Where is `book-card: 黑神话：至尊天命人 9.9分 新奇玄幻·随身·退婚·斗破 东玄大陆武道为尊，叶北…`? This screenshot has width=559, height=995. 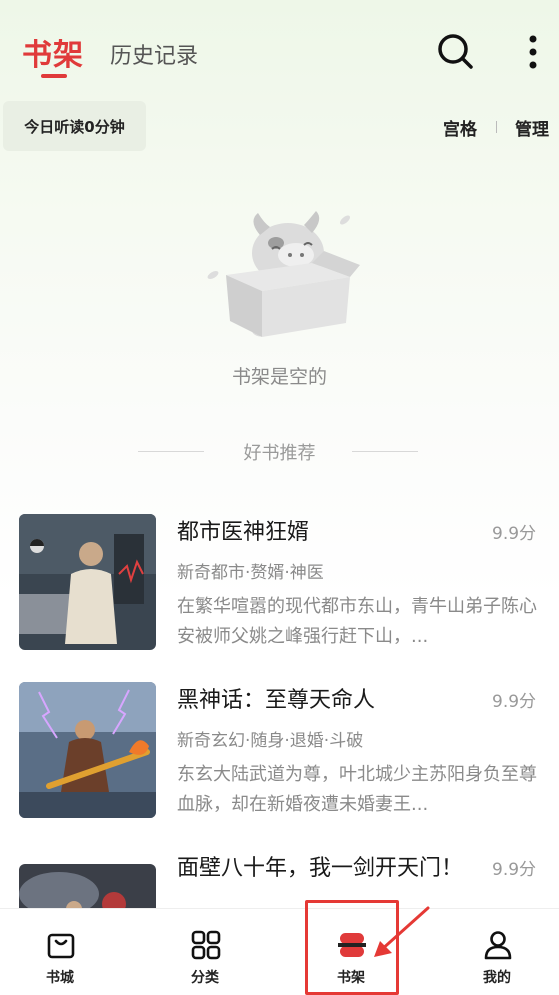 book-card: 黑神话：至尊天命人 9.9分 新奇玄幻·随身·退婚·斗破 东玄大陆武道为尊，叶北… is located at coordinates (279, 752).